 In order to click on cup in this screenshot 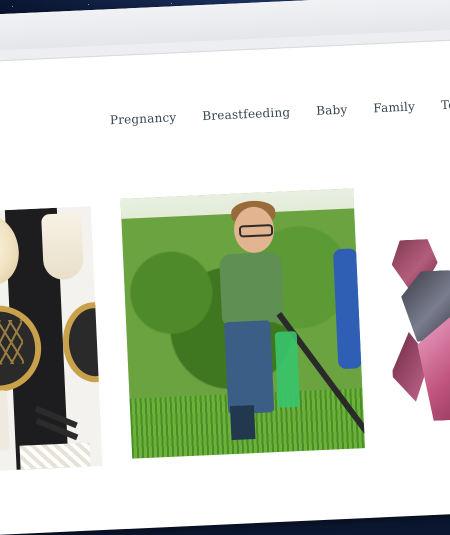, I will do `click(5, 421)`.